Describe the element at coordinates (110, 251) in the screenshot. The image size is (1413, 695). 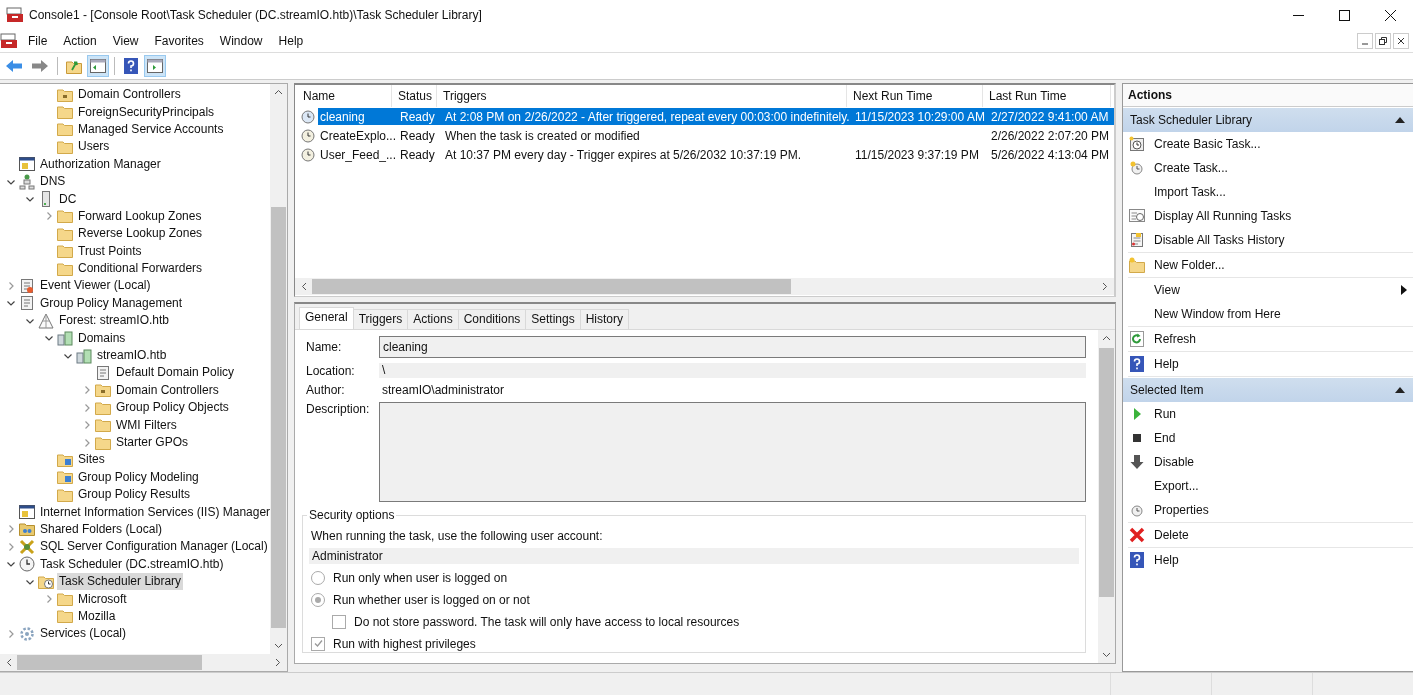
I see `tree-item: Trust Points` at that location.